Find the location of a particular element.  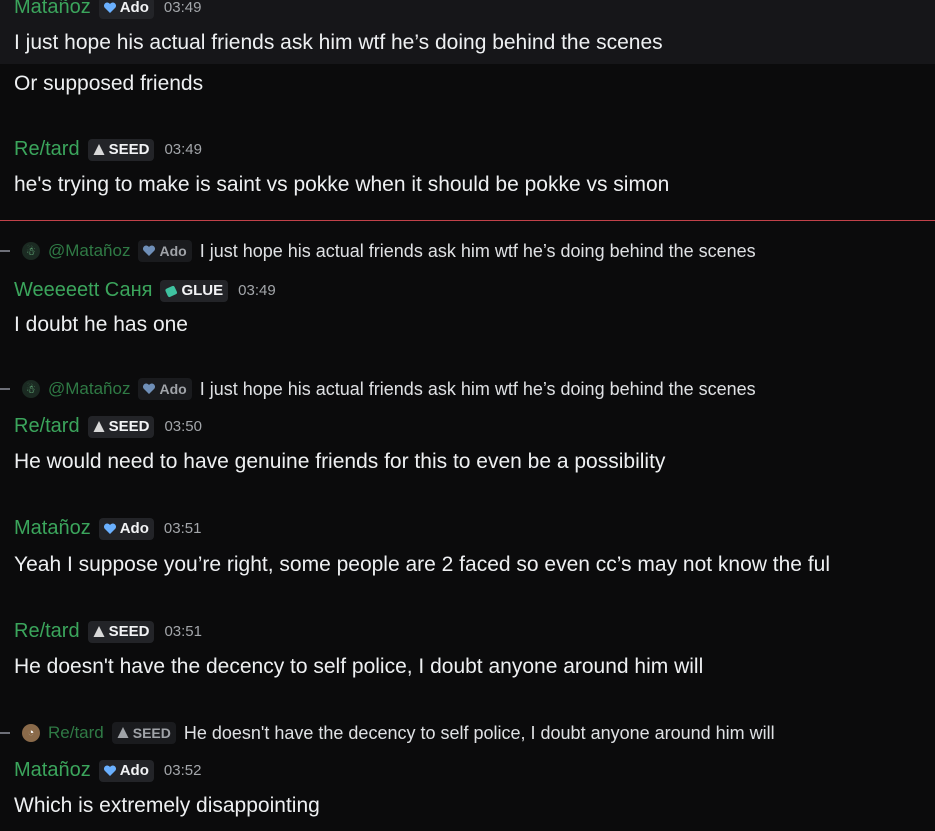

new-messages-divider is located at coordinates (467, 220).